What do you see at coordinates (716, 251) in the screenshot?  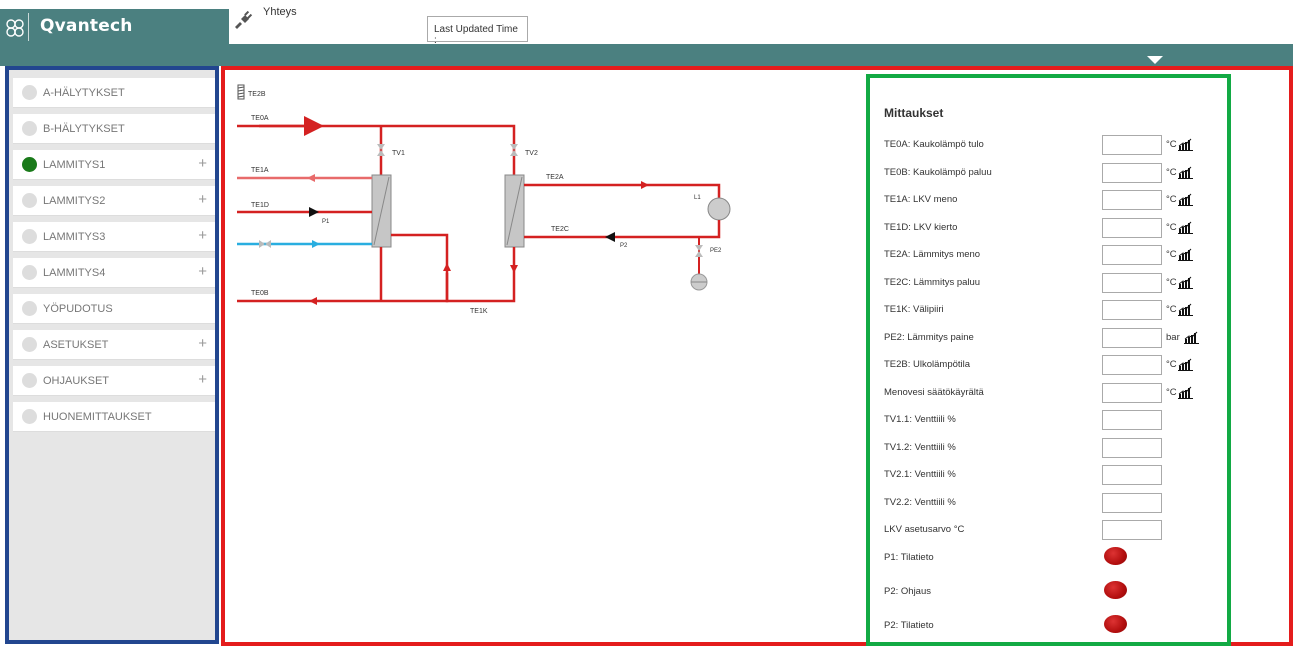 I see `label-pe2: PE2` at bounding box center [716, 251].